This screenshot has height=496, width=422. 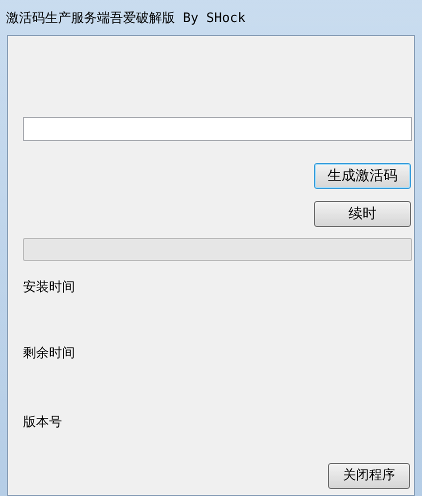 I want to click on code-field, so click(x=217, y=129).